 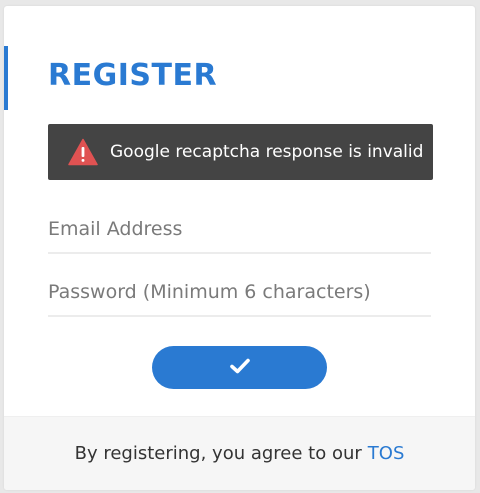 What do you see at coordinates (386, 453) in the screenshot?
I see `tos-link: TOS` at bounding box center [386, 453].